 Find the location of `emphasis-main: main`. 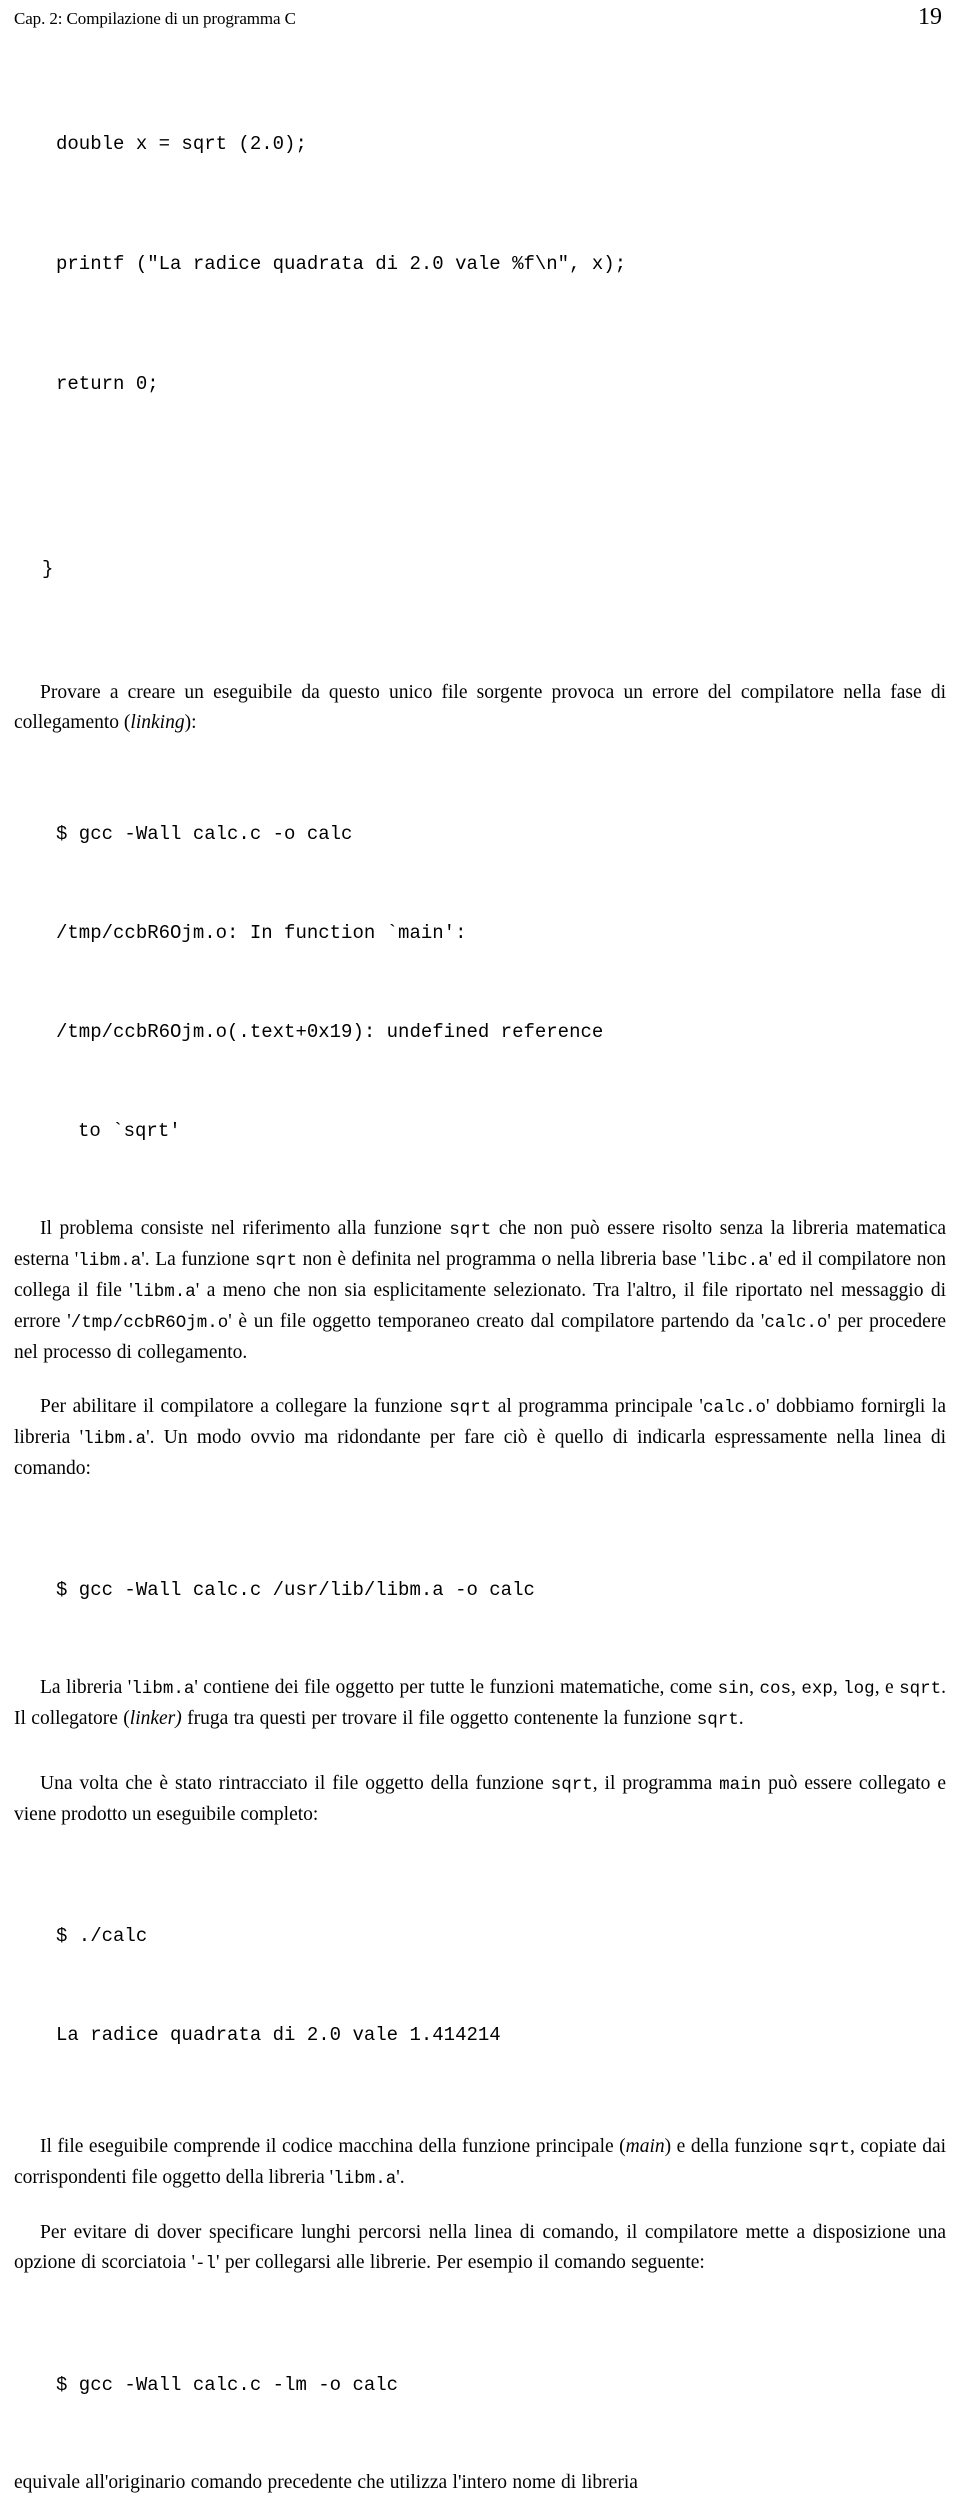

emphasis-main: main is located at coordinates (645, 2146).